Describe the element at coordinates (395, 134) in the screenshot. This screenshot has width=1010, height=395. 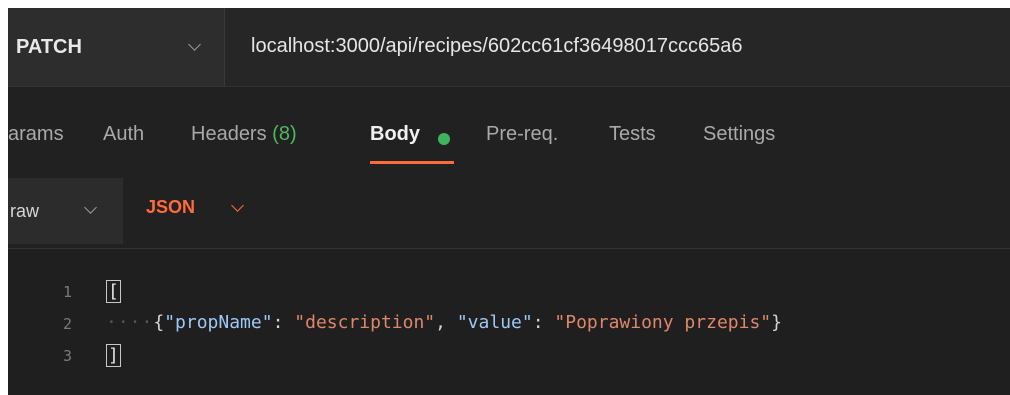
I see `tab-body: Body` at that location.